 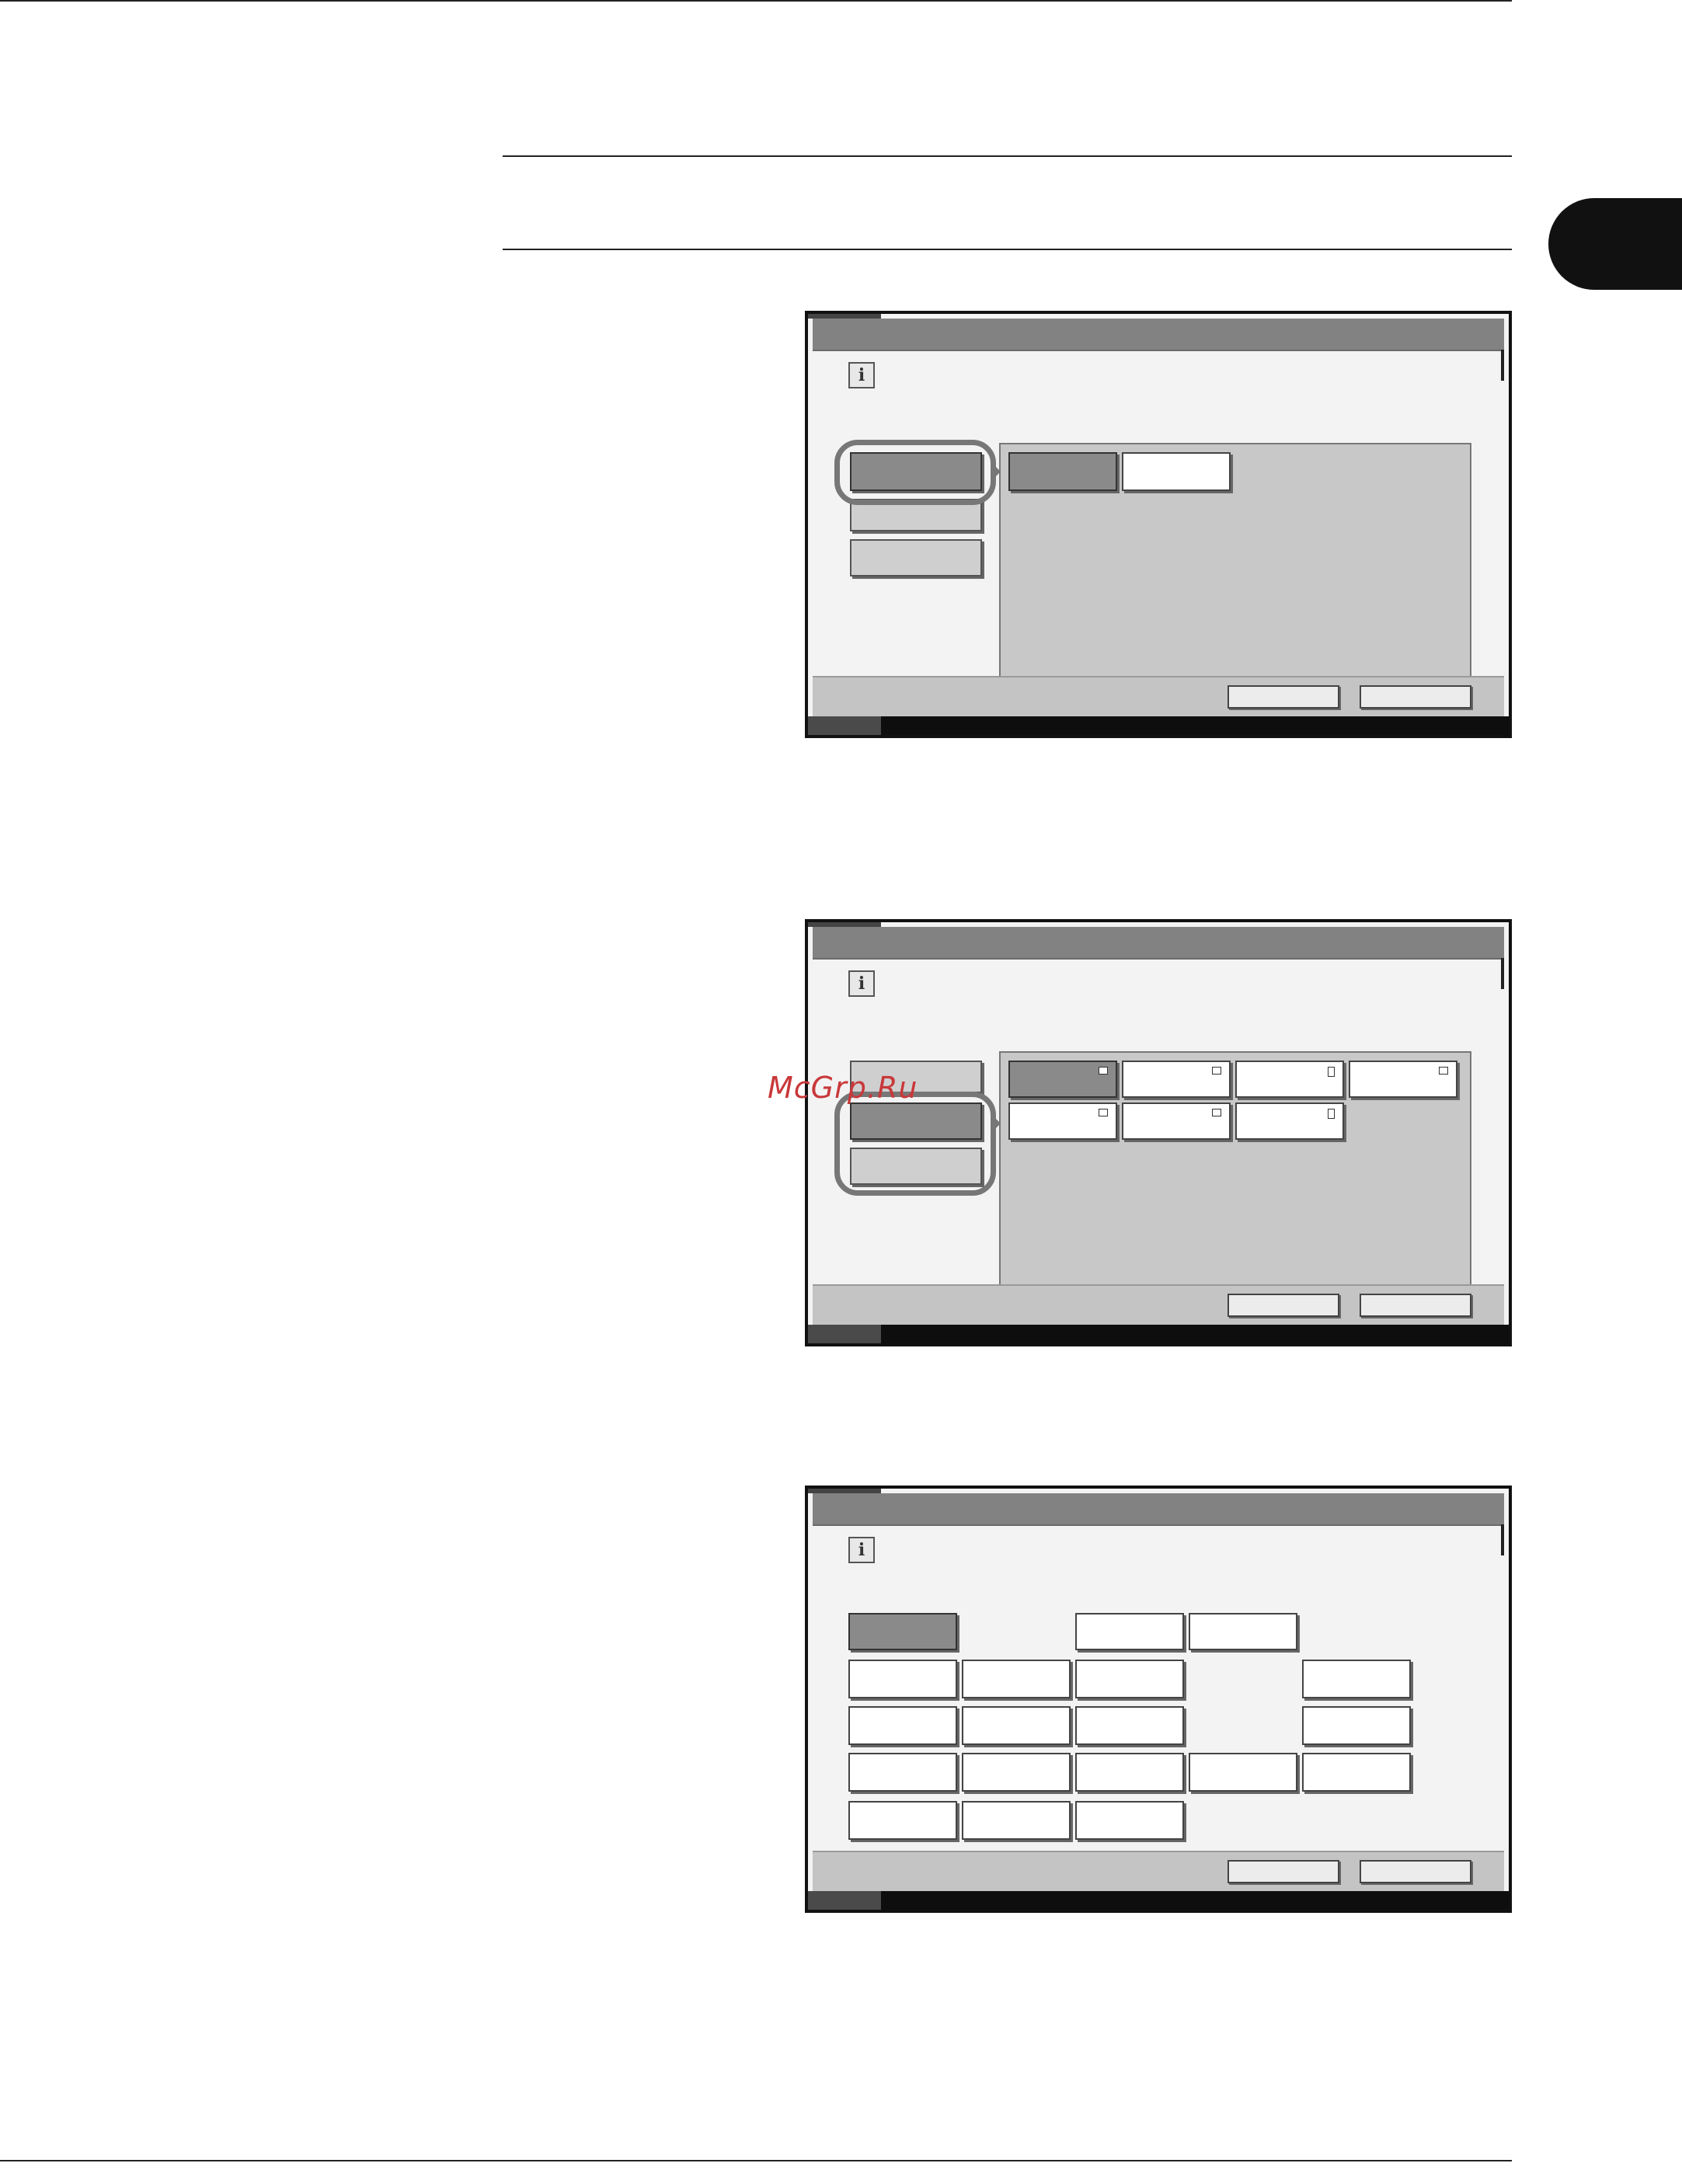 I want to click on section-rule-top, so click(x=1007, y=156).